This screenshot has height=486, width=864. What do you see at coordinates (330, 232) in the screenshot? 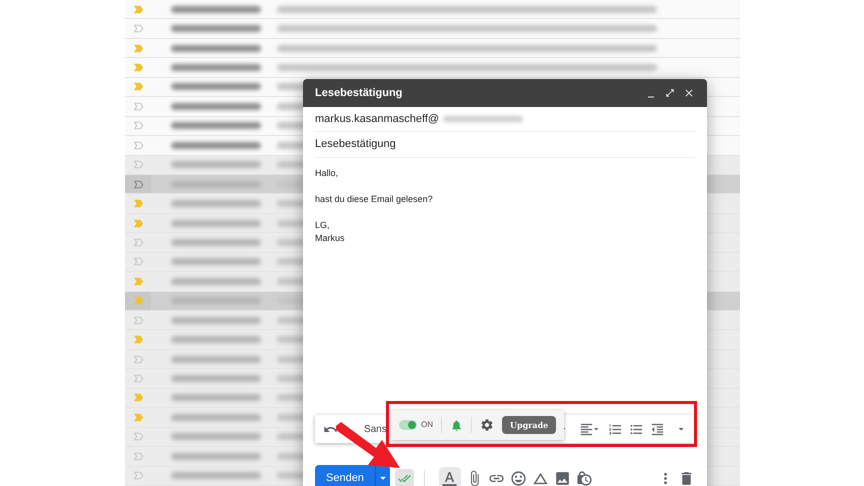
I see `message-text: LG, Markus` at bounding box center [330, 232].